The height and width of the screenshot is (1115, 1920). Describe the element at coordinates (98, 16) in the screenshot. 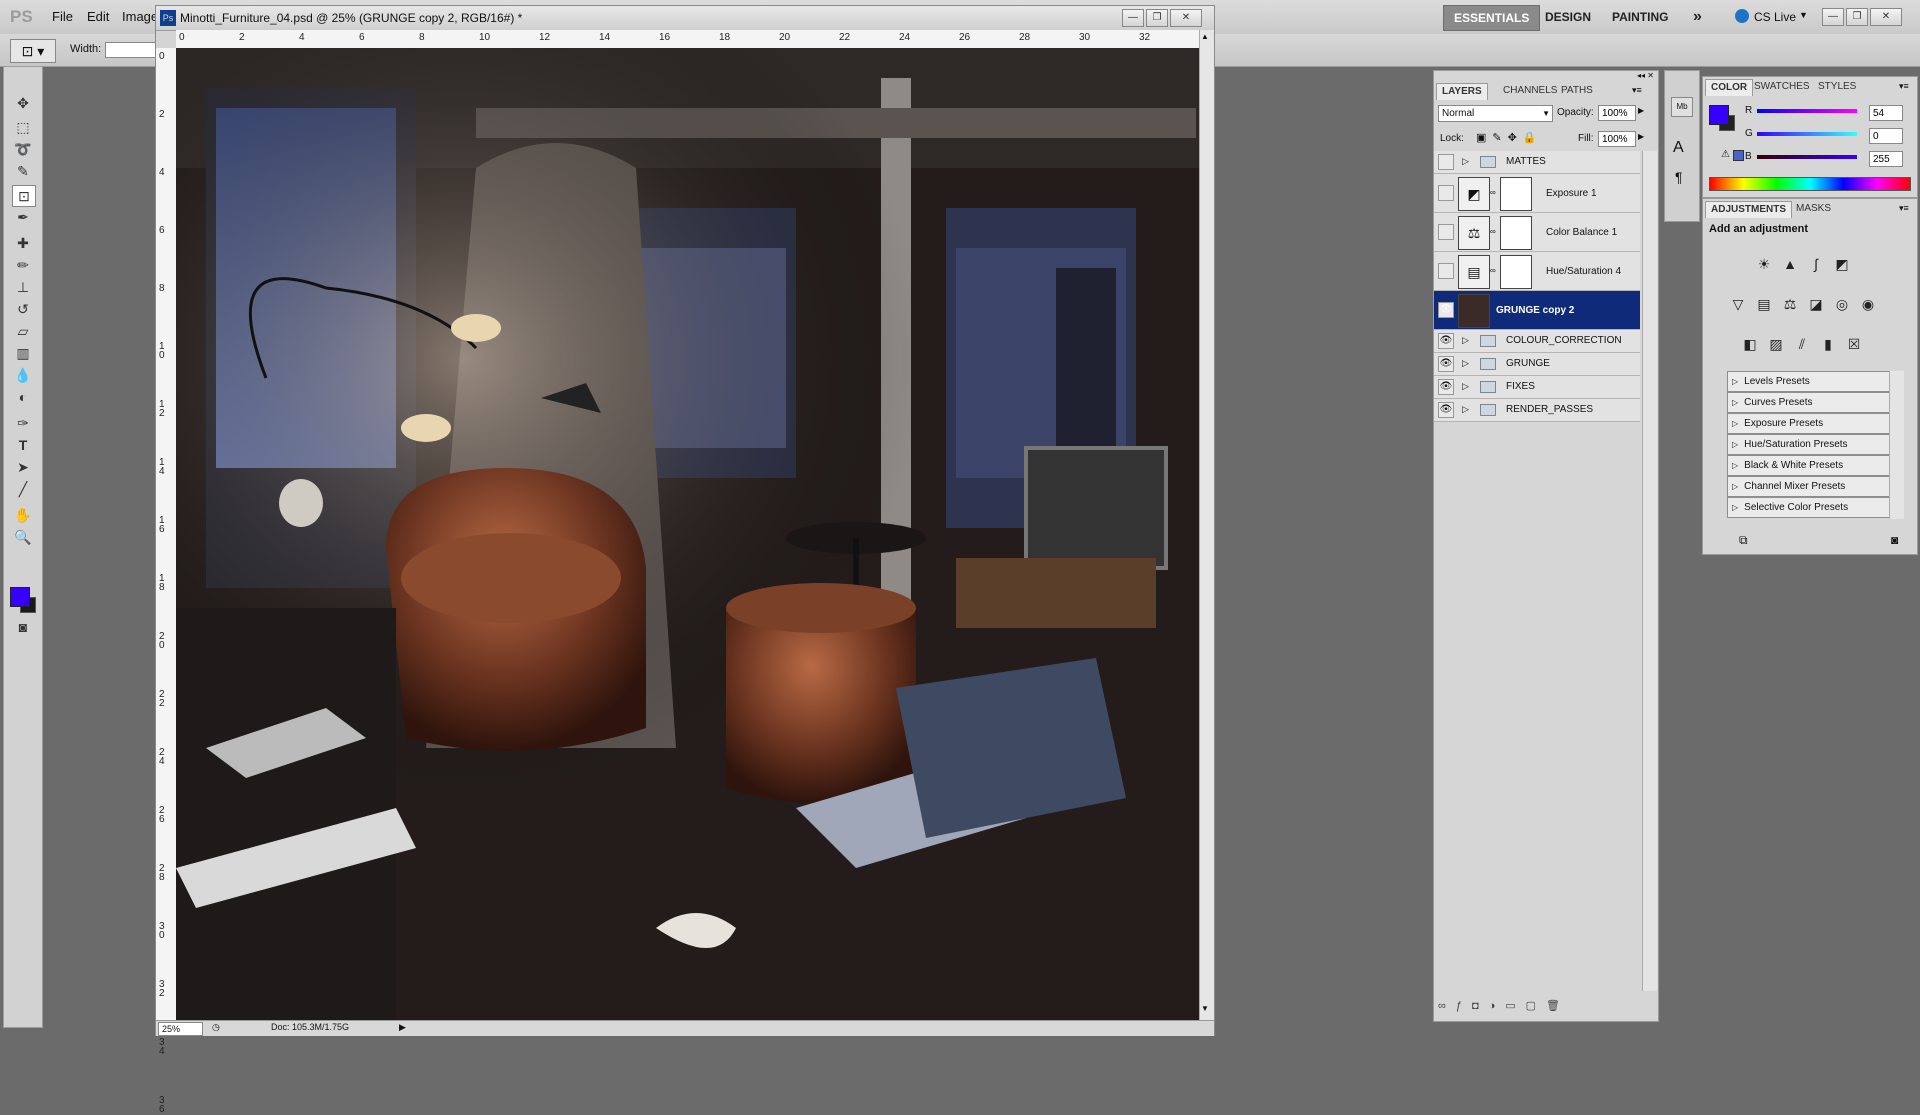

I see `menu-edit: Edit` at that location.